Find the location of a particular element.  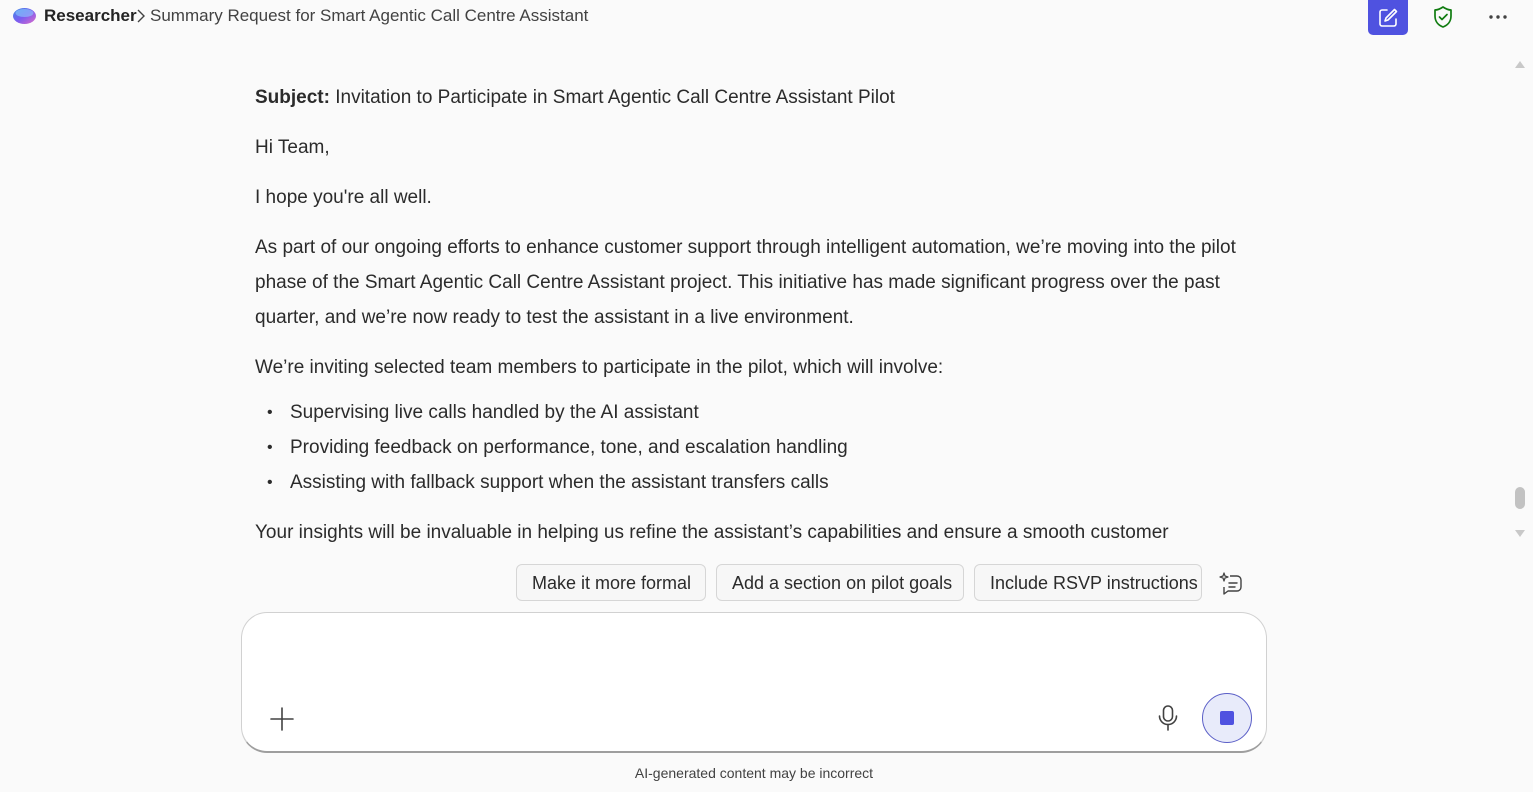

stop-generating-button is located at coordinates (1227, 718).